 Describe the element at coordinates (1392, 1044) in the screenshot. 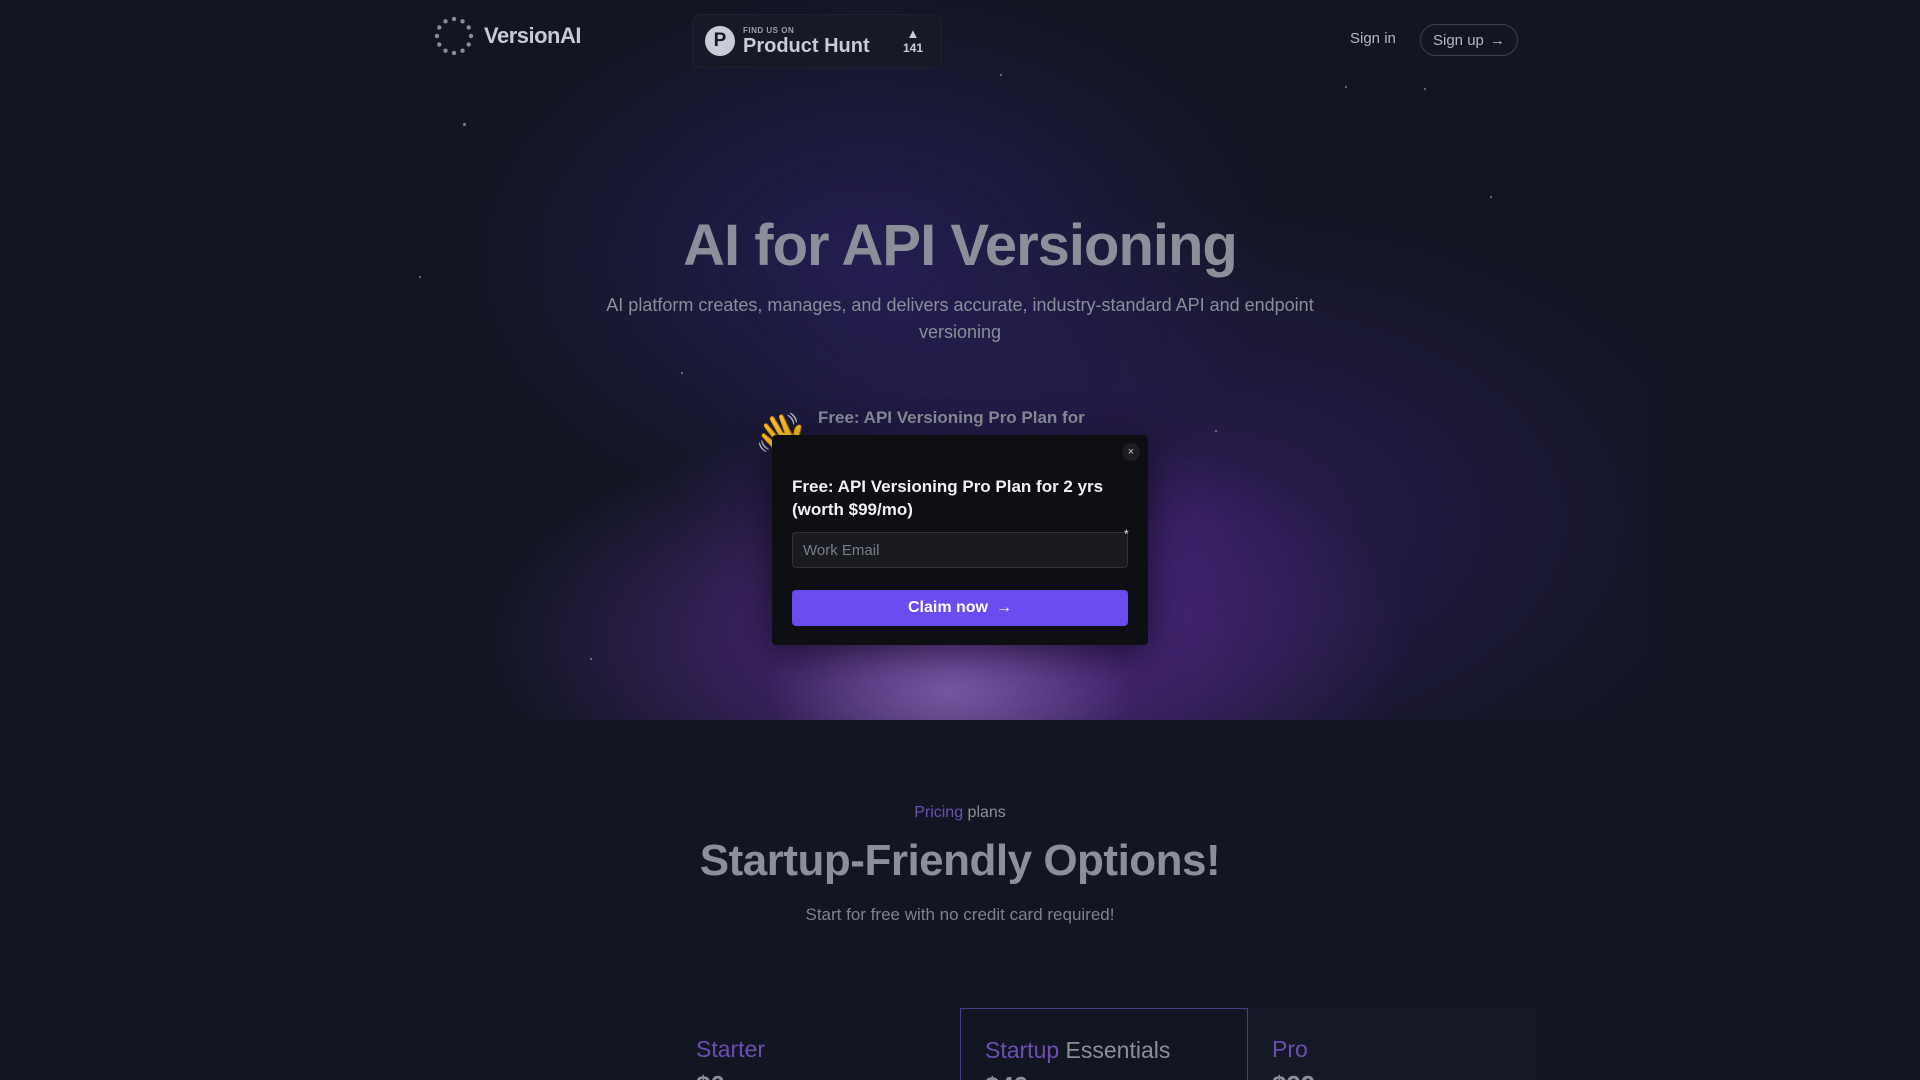

I see `plan-card-pro: Pro $99` at that location.